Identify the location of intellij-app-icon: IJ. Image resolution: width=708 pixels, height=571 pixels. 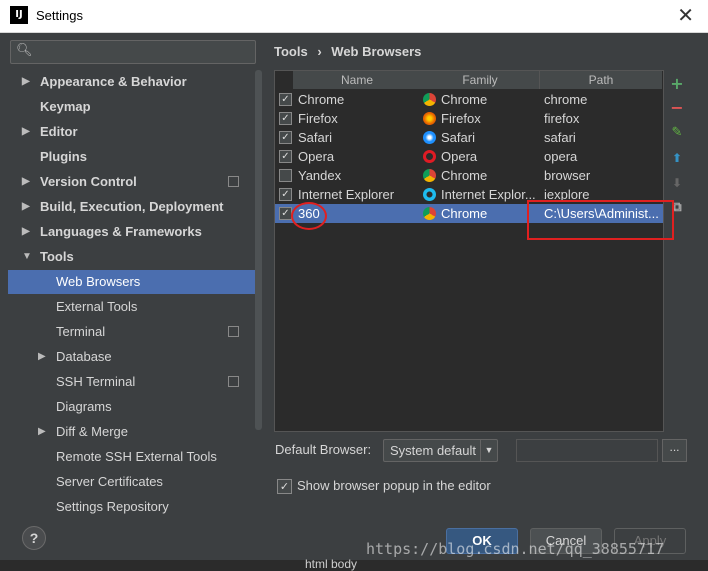
(19, 15).